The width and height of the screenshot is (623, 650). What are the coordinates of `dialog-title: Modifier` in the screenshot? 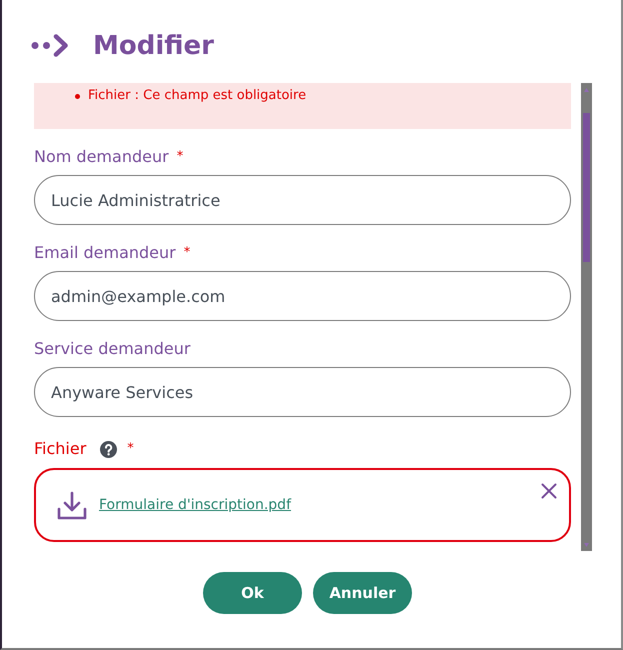 It's located at (153, 46).